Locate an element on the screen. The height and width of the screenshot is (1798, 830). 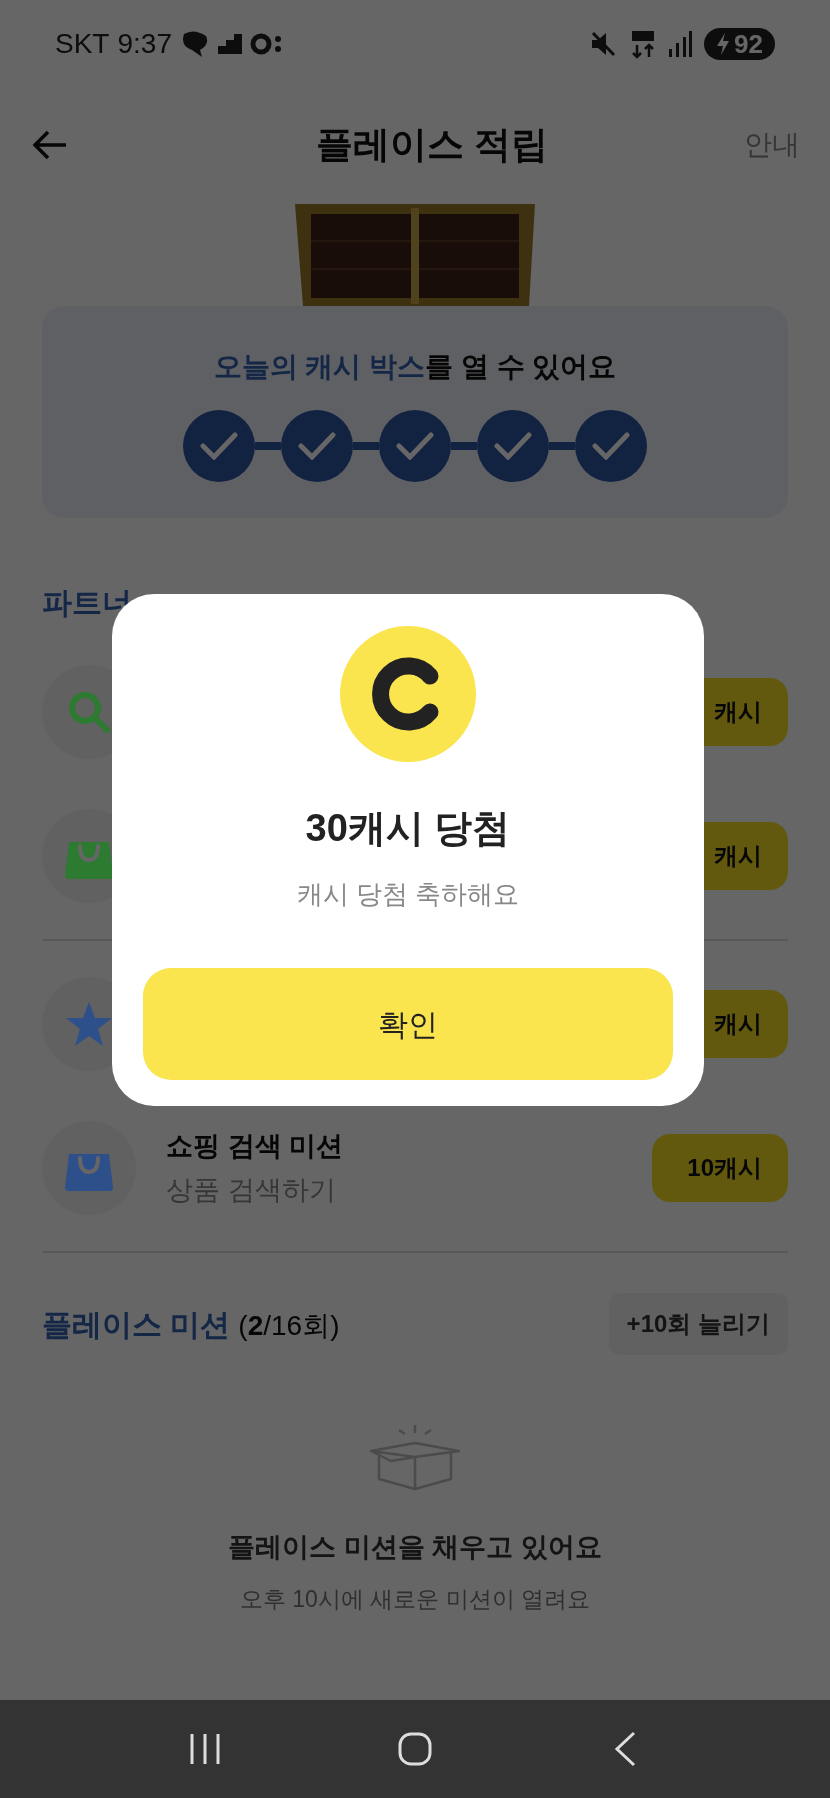
clock-time: 9:37 is located at coordinates (144, 44).